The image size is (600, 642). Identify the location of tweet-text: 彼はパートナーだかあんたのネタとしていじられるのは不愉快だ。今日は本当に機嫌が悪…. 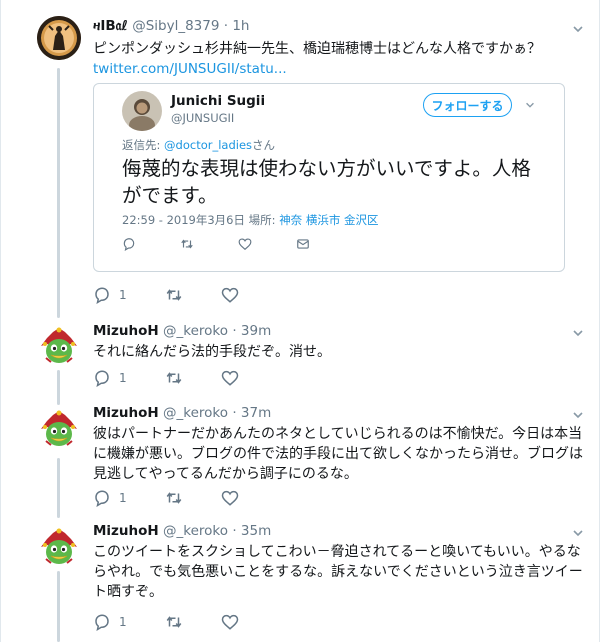
(338, 454).